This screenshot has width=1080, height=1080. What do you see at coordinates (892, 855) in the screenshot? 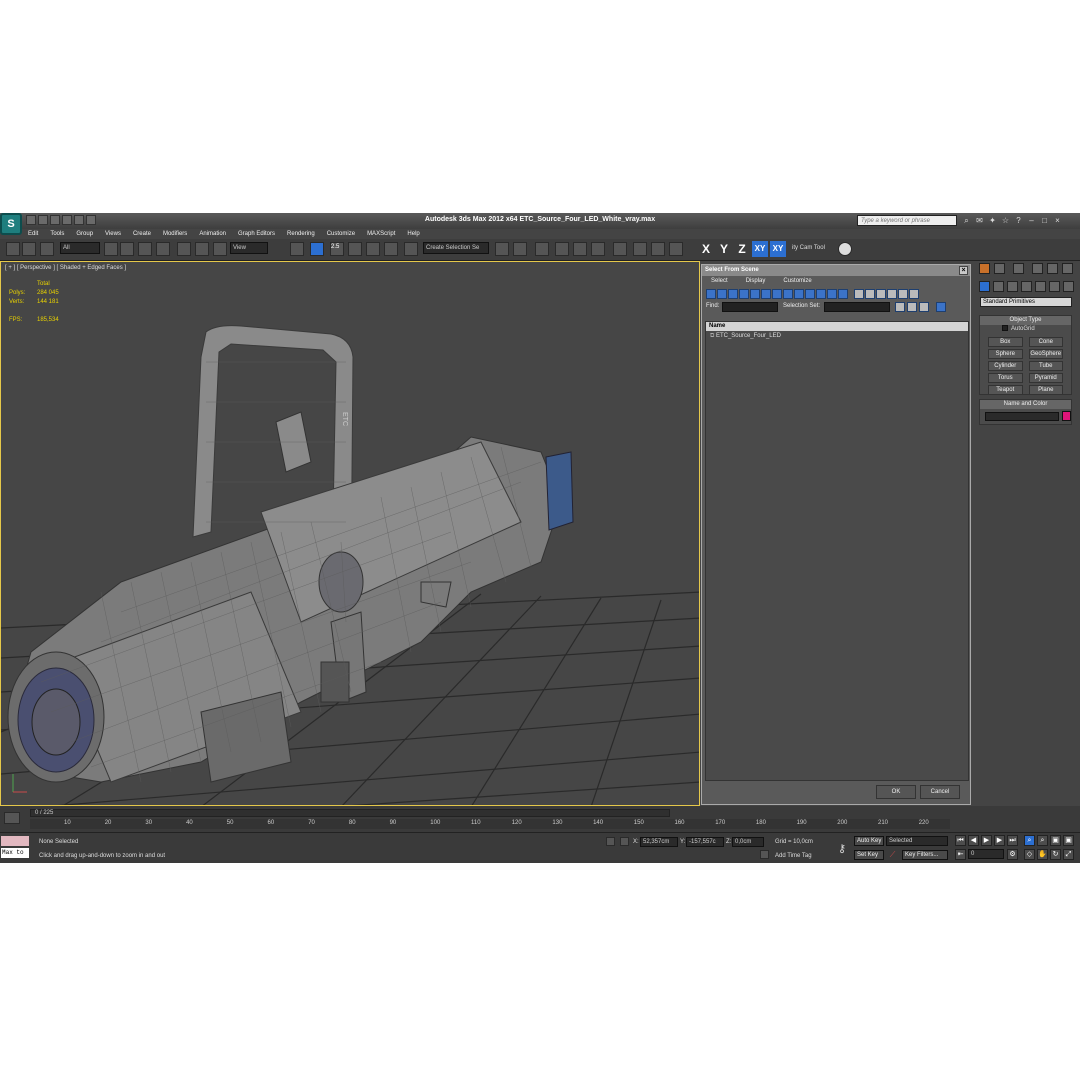
I see `default-in-out-tangent-icon: ⟋` at bounding box center [892, 855].